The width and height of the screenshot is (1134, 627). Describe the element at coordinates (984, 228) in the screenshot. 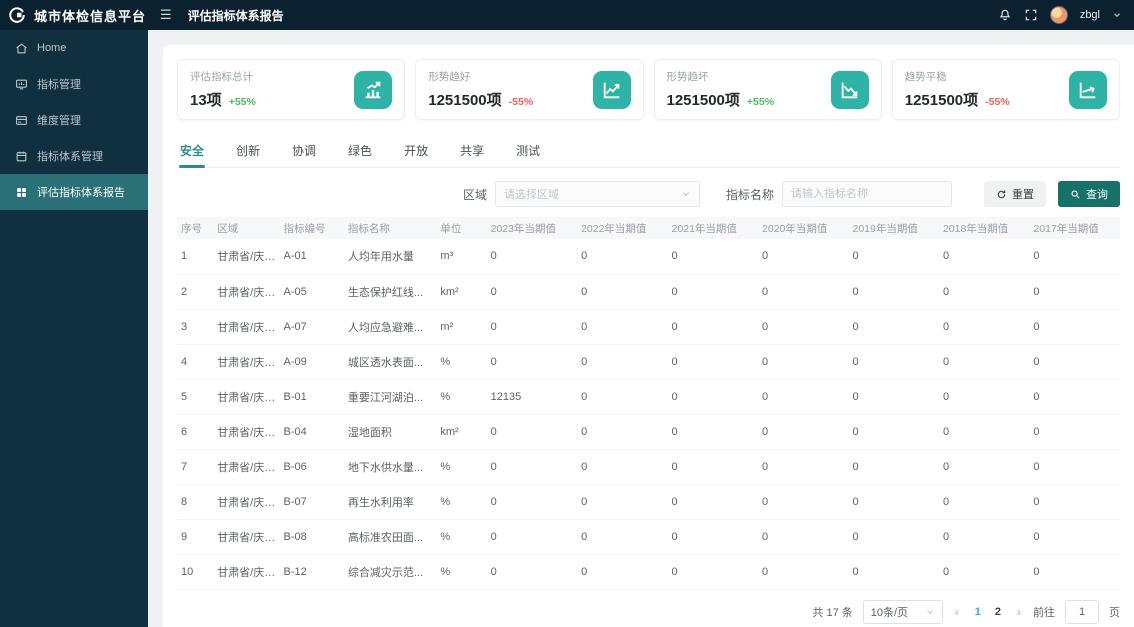

I see `table-column-header: 2018年当期值` at that location.